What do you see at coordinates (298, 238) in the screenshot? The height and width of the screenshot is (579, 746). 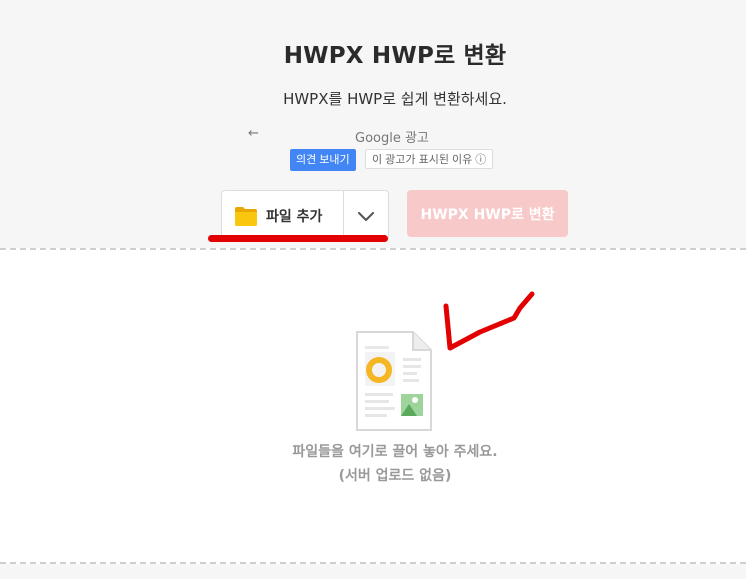 I see `red-underline-annotation` at bounding box center [298, 238].